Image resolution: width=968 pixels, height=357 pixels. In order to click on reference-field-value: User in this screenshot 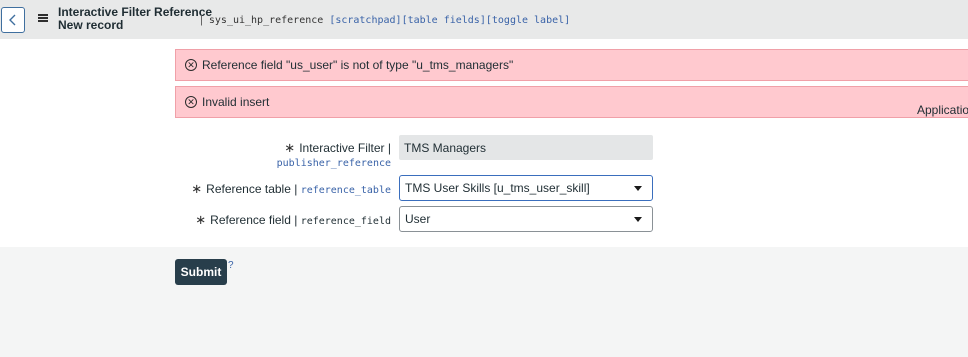, I will do `click(418, 219)`.